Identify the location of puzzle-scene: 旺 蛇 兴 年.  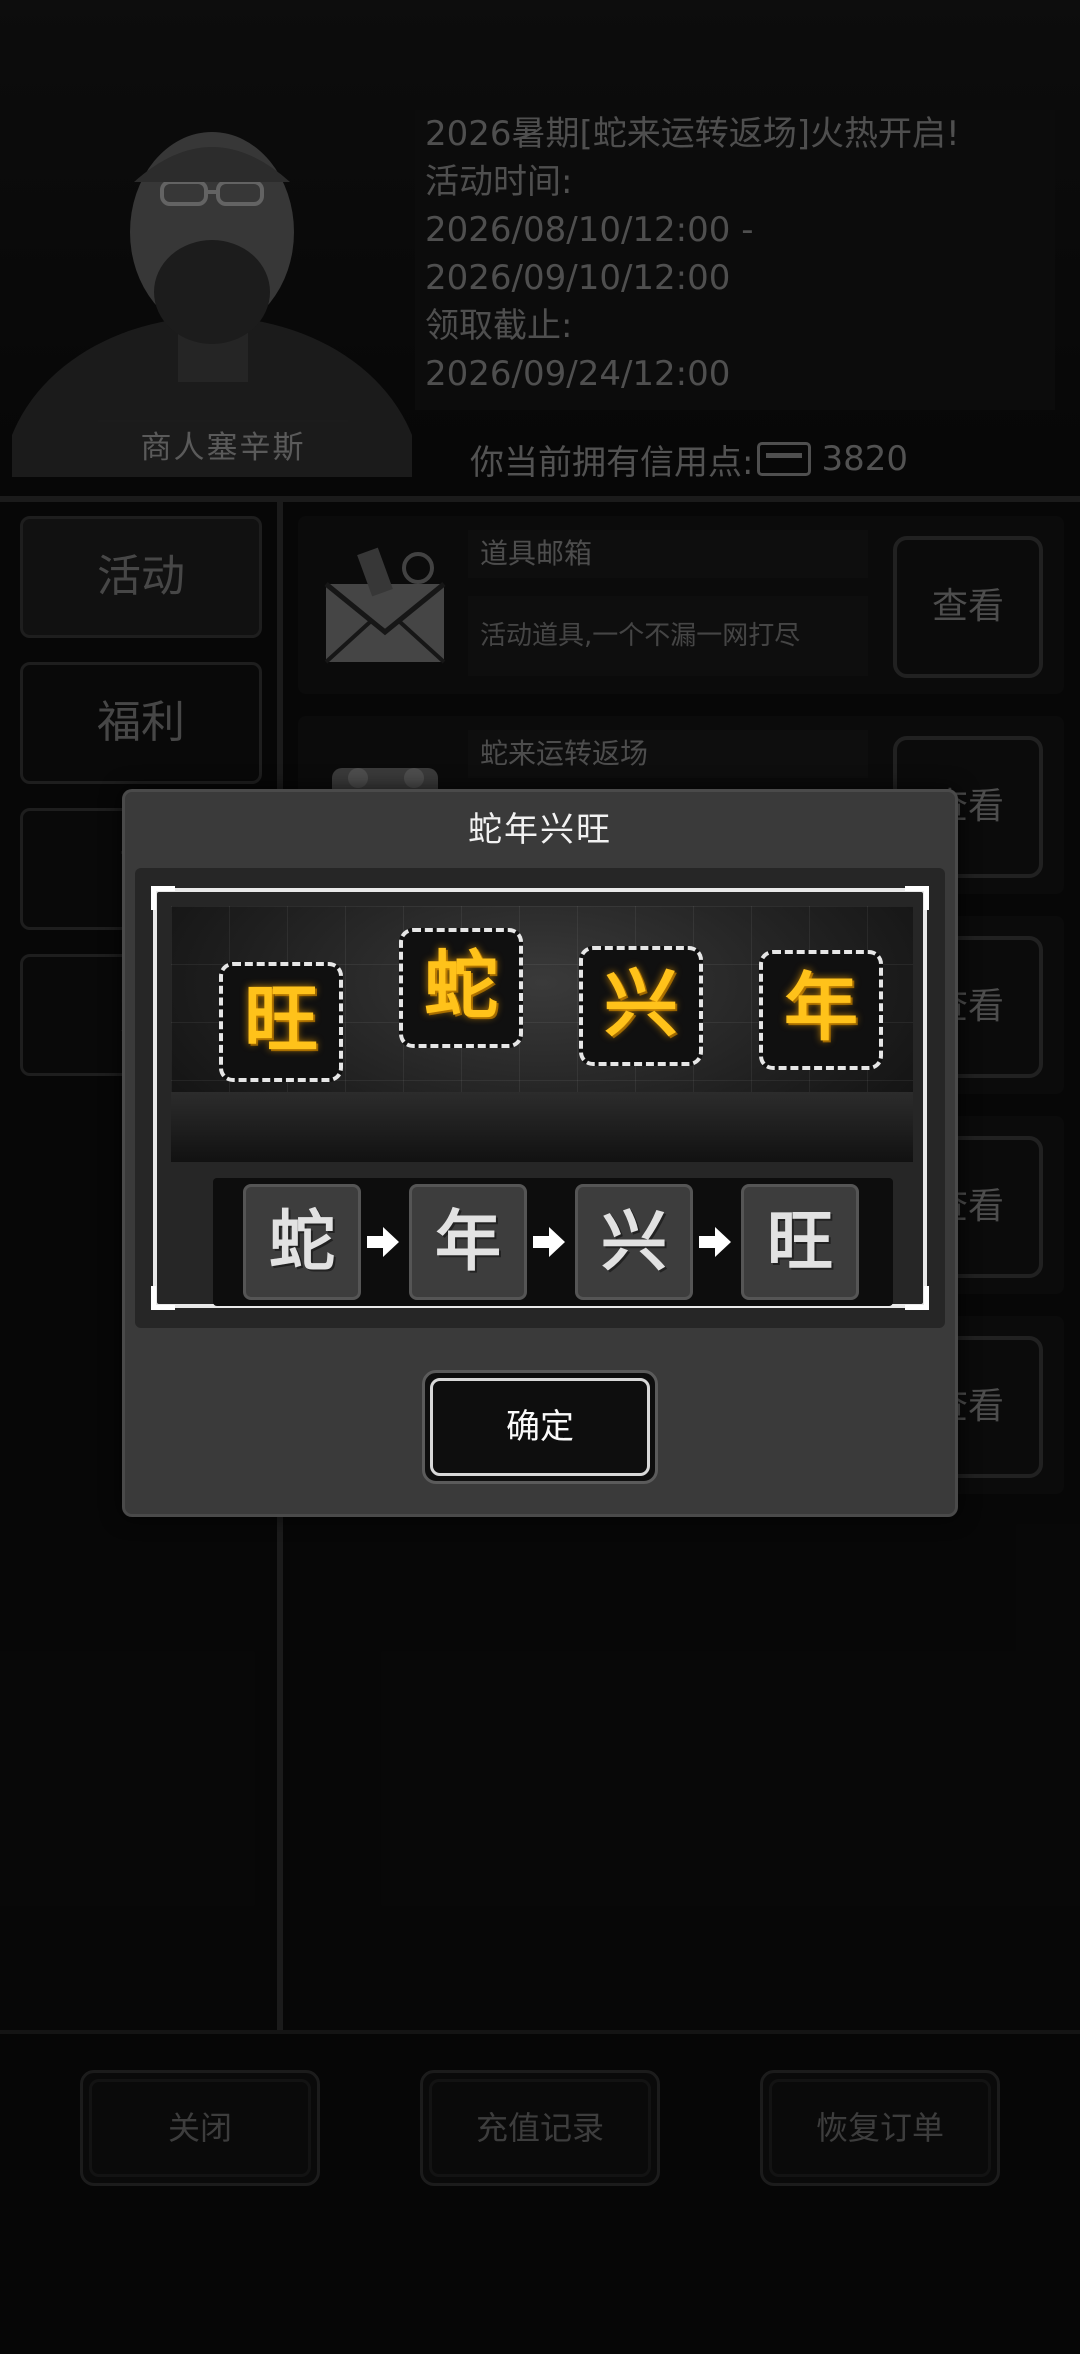
(542, 1034).